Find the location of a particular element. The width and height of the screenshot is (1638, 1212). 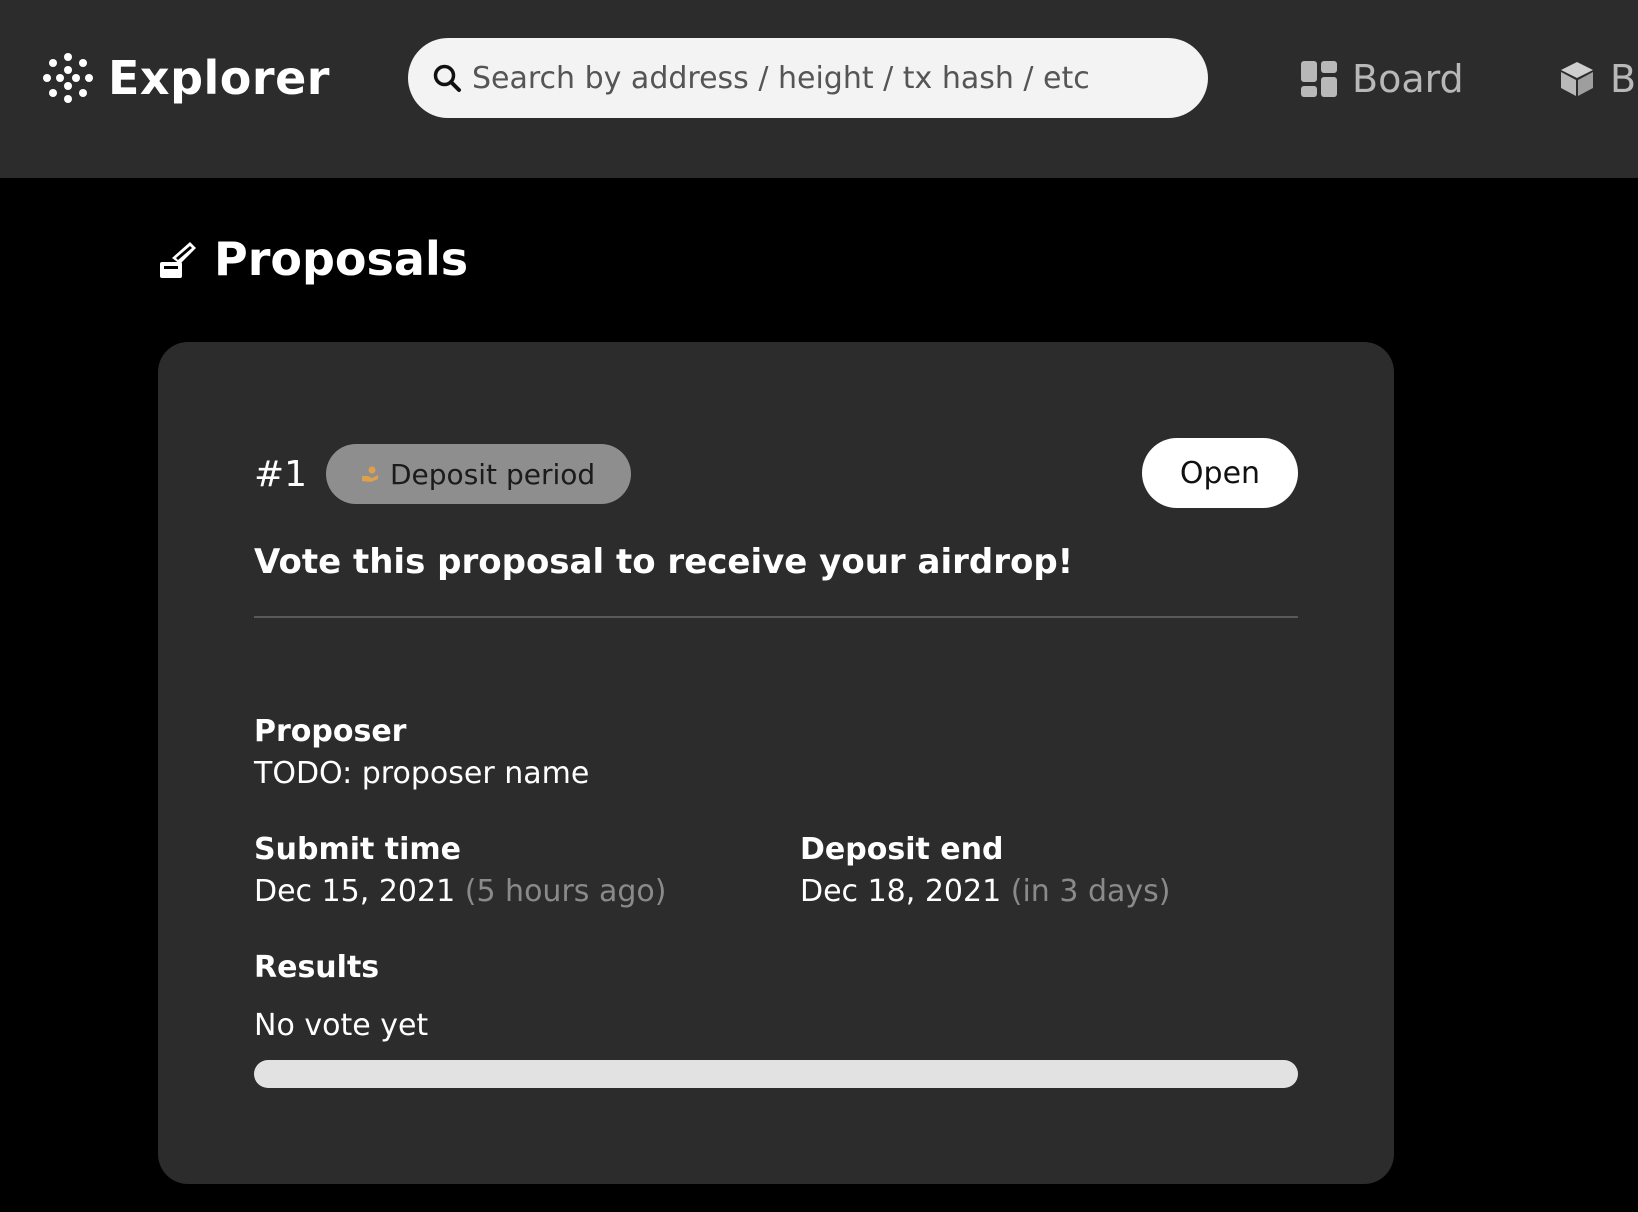

cube-icon is located at coordinates (1577, 79).